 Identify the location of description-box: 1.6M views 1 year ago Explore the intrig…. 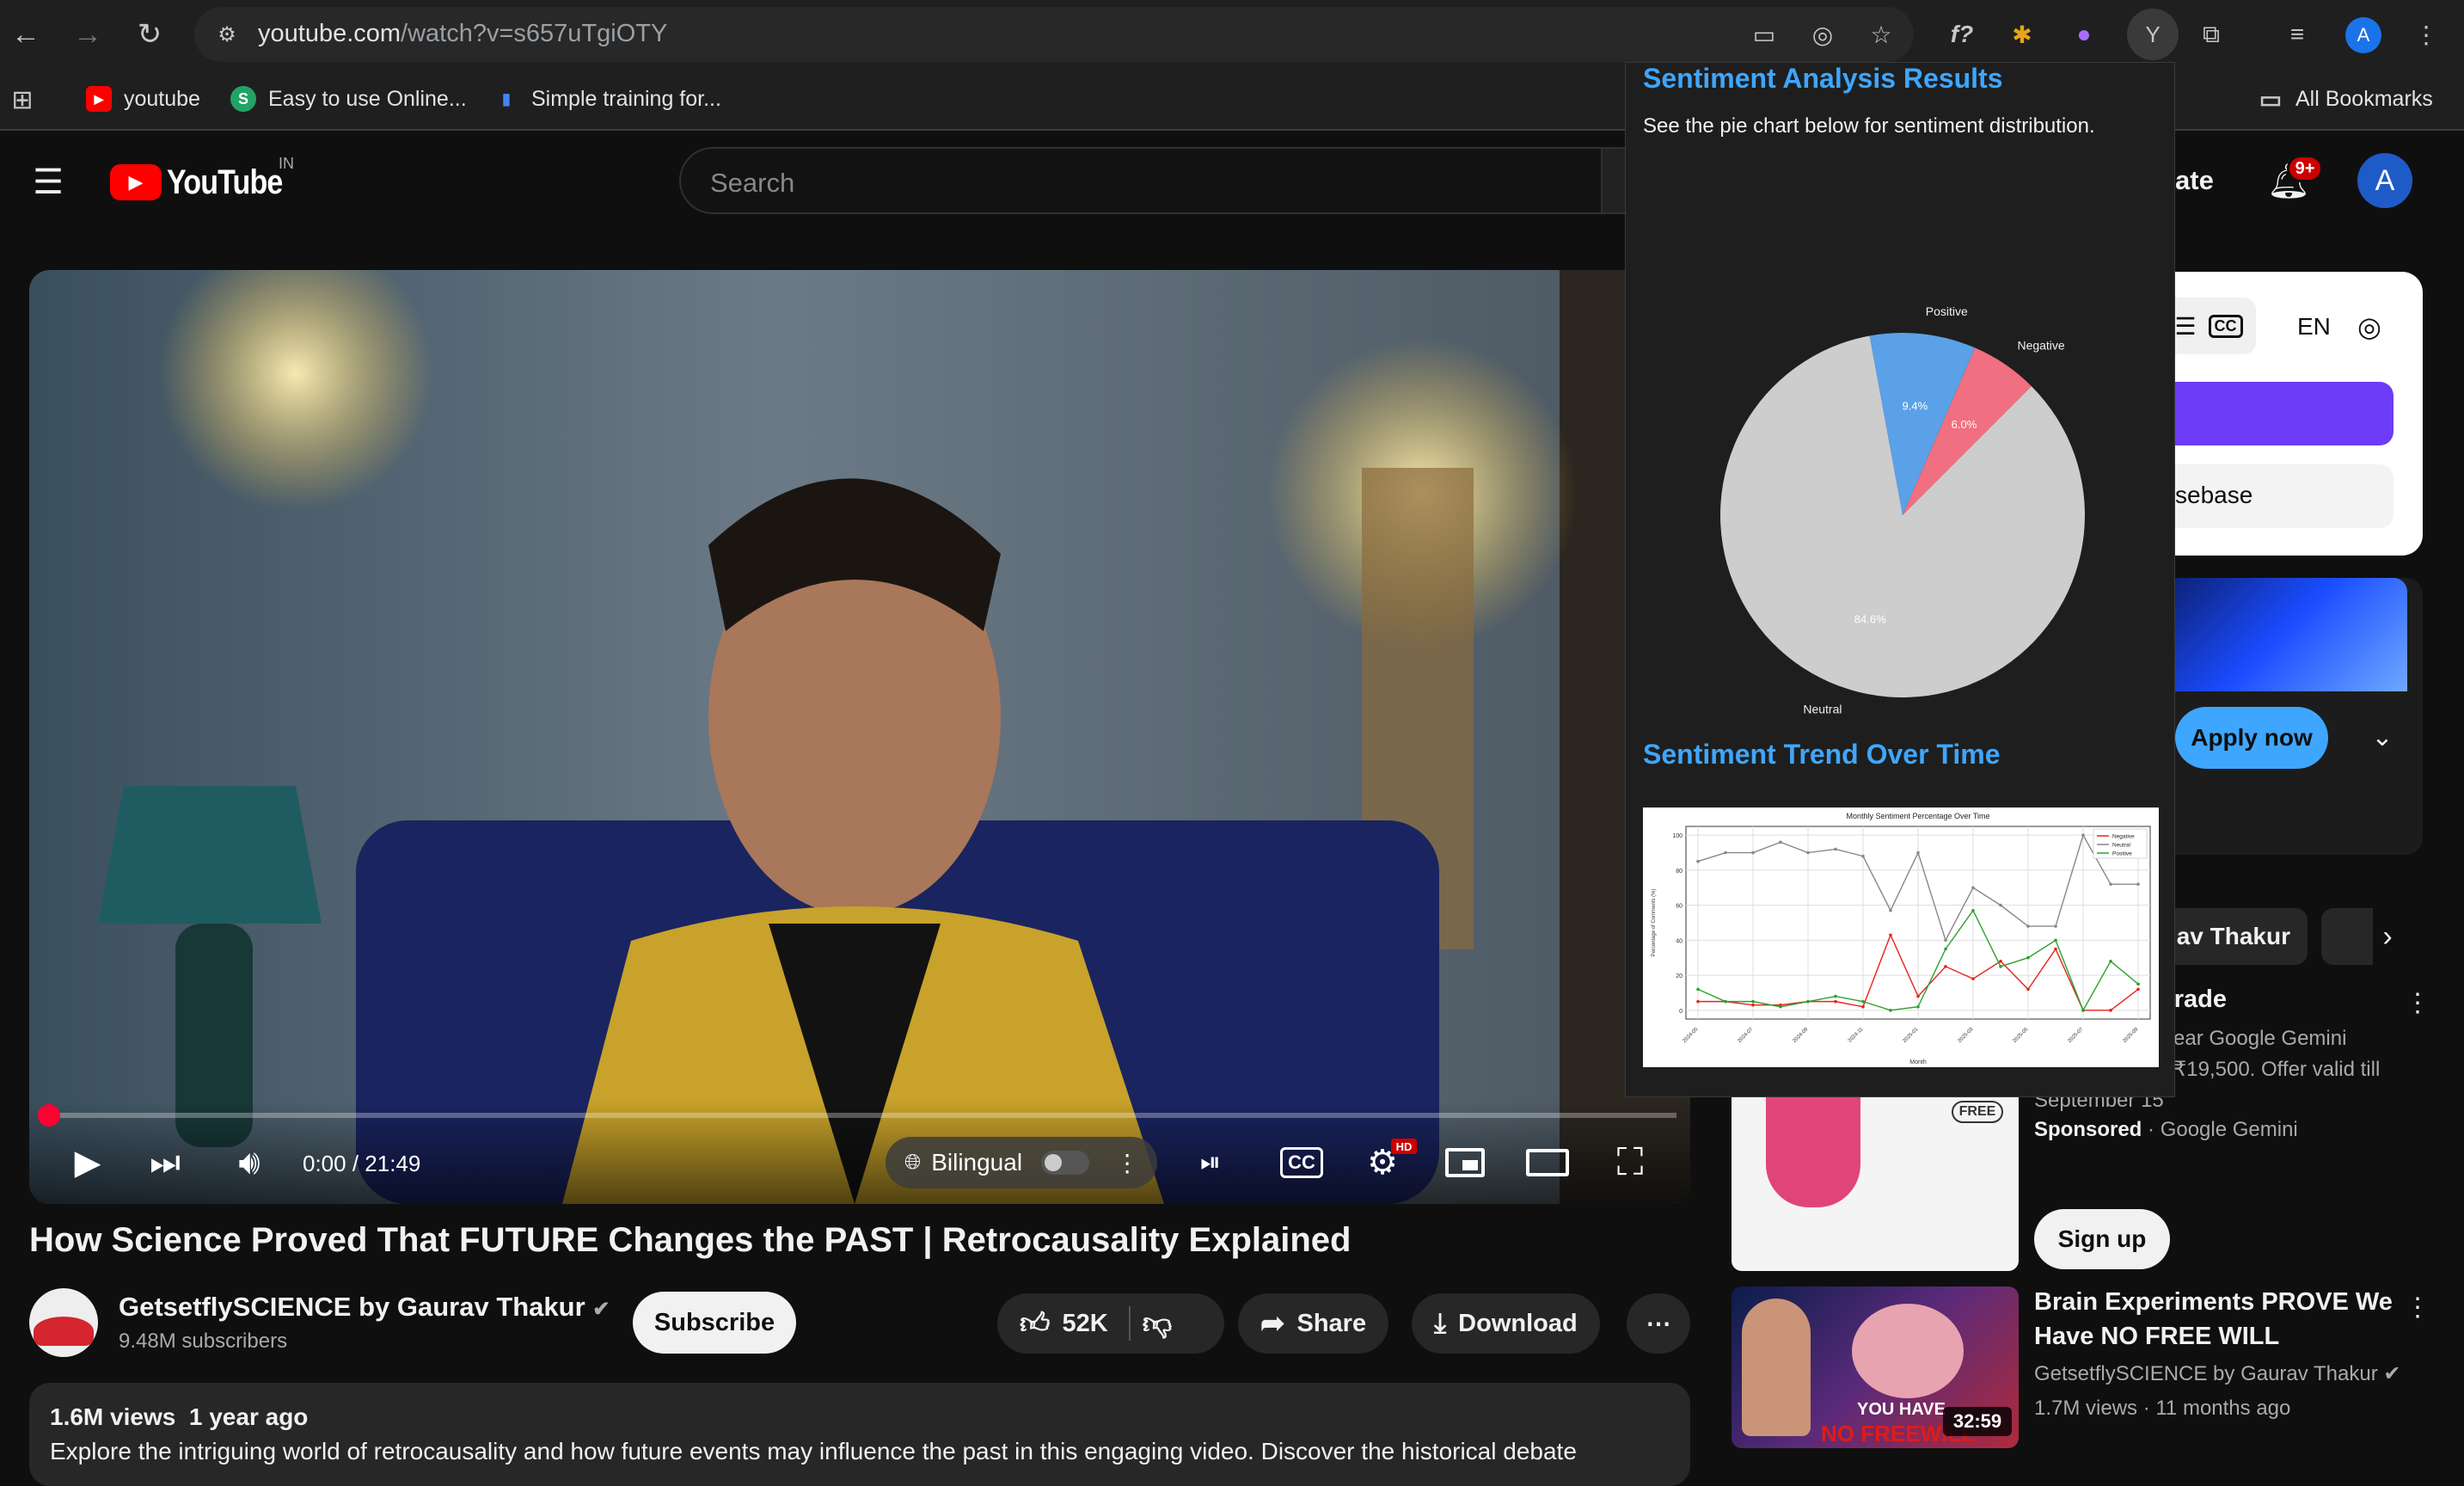
(859, 1434).